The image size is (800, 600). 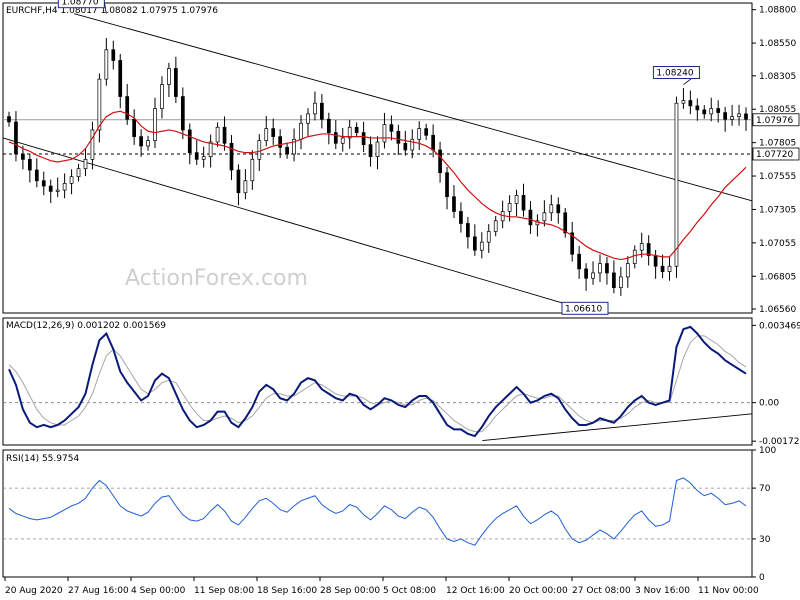 I want to click on price-tick-label-4: 1.07805, so click(x=777, y=144).